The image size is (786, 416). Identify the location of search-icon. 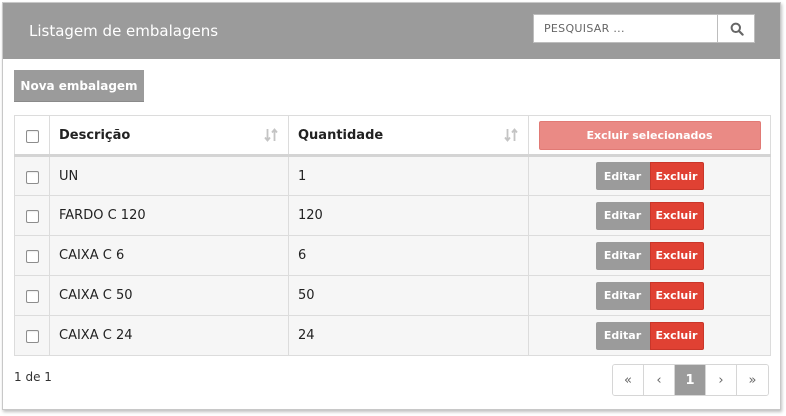
(737, 29).